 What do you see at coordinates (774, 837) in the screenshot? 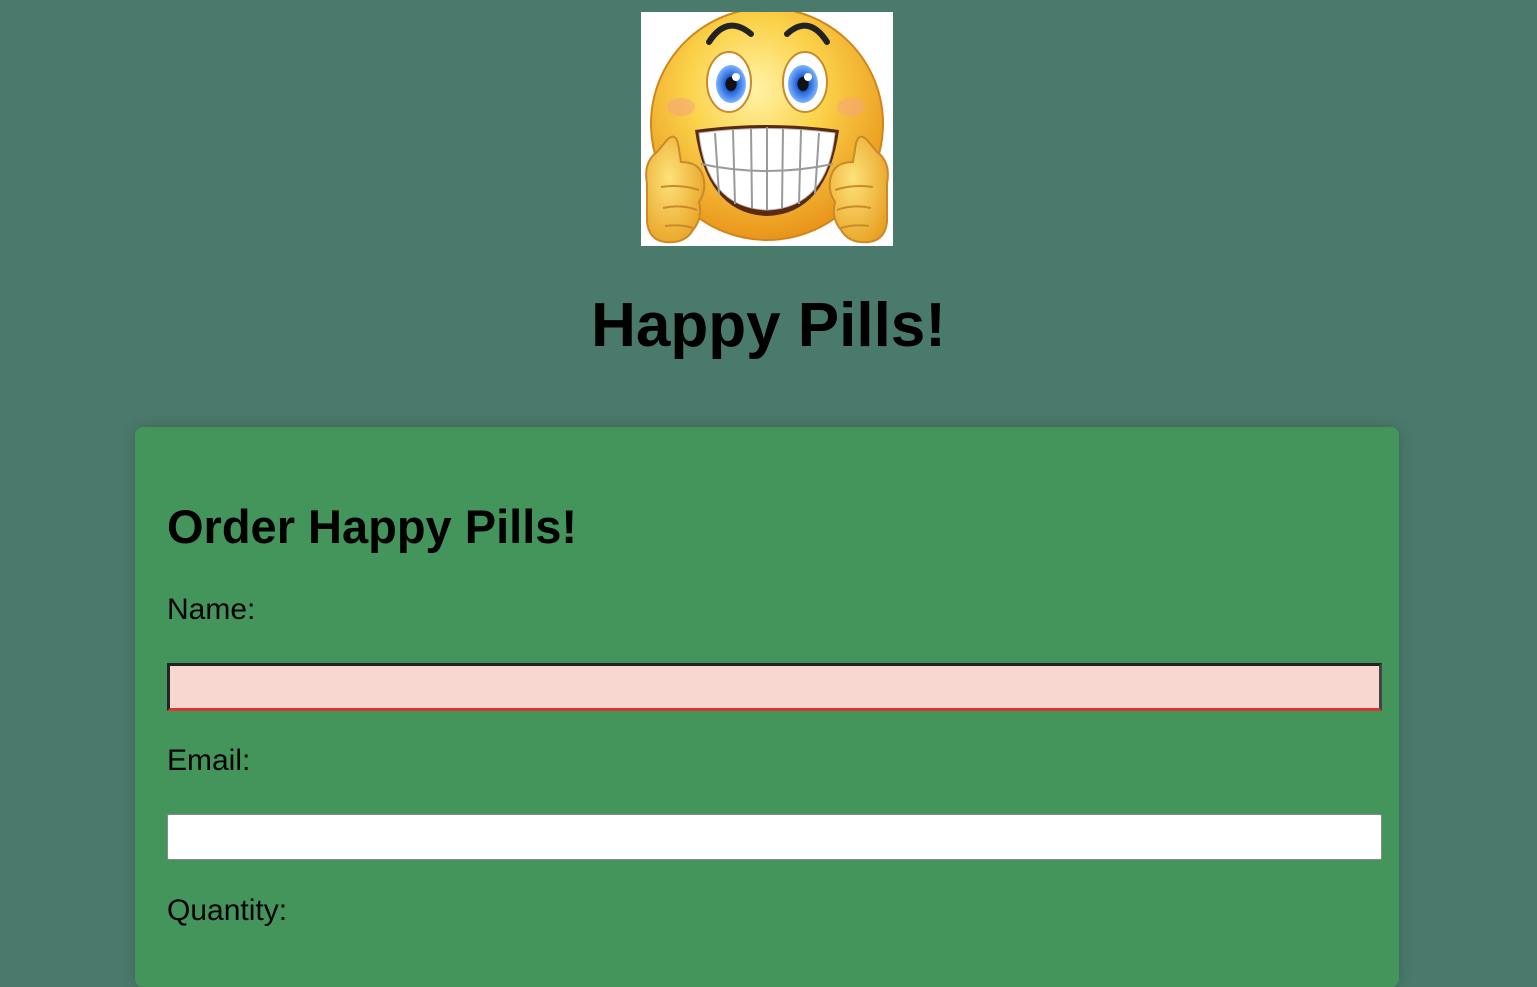
I see `email-input` at bounding box center [774, 837].